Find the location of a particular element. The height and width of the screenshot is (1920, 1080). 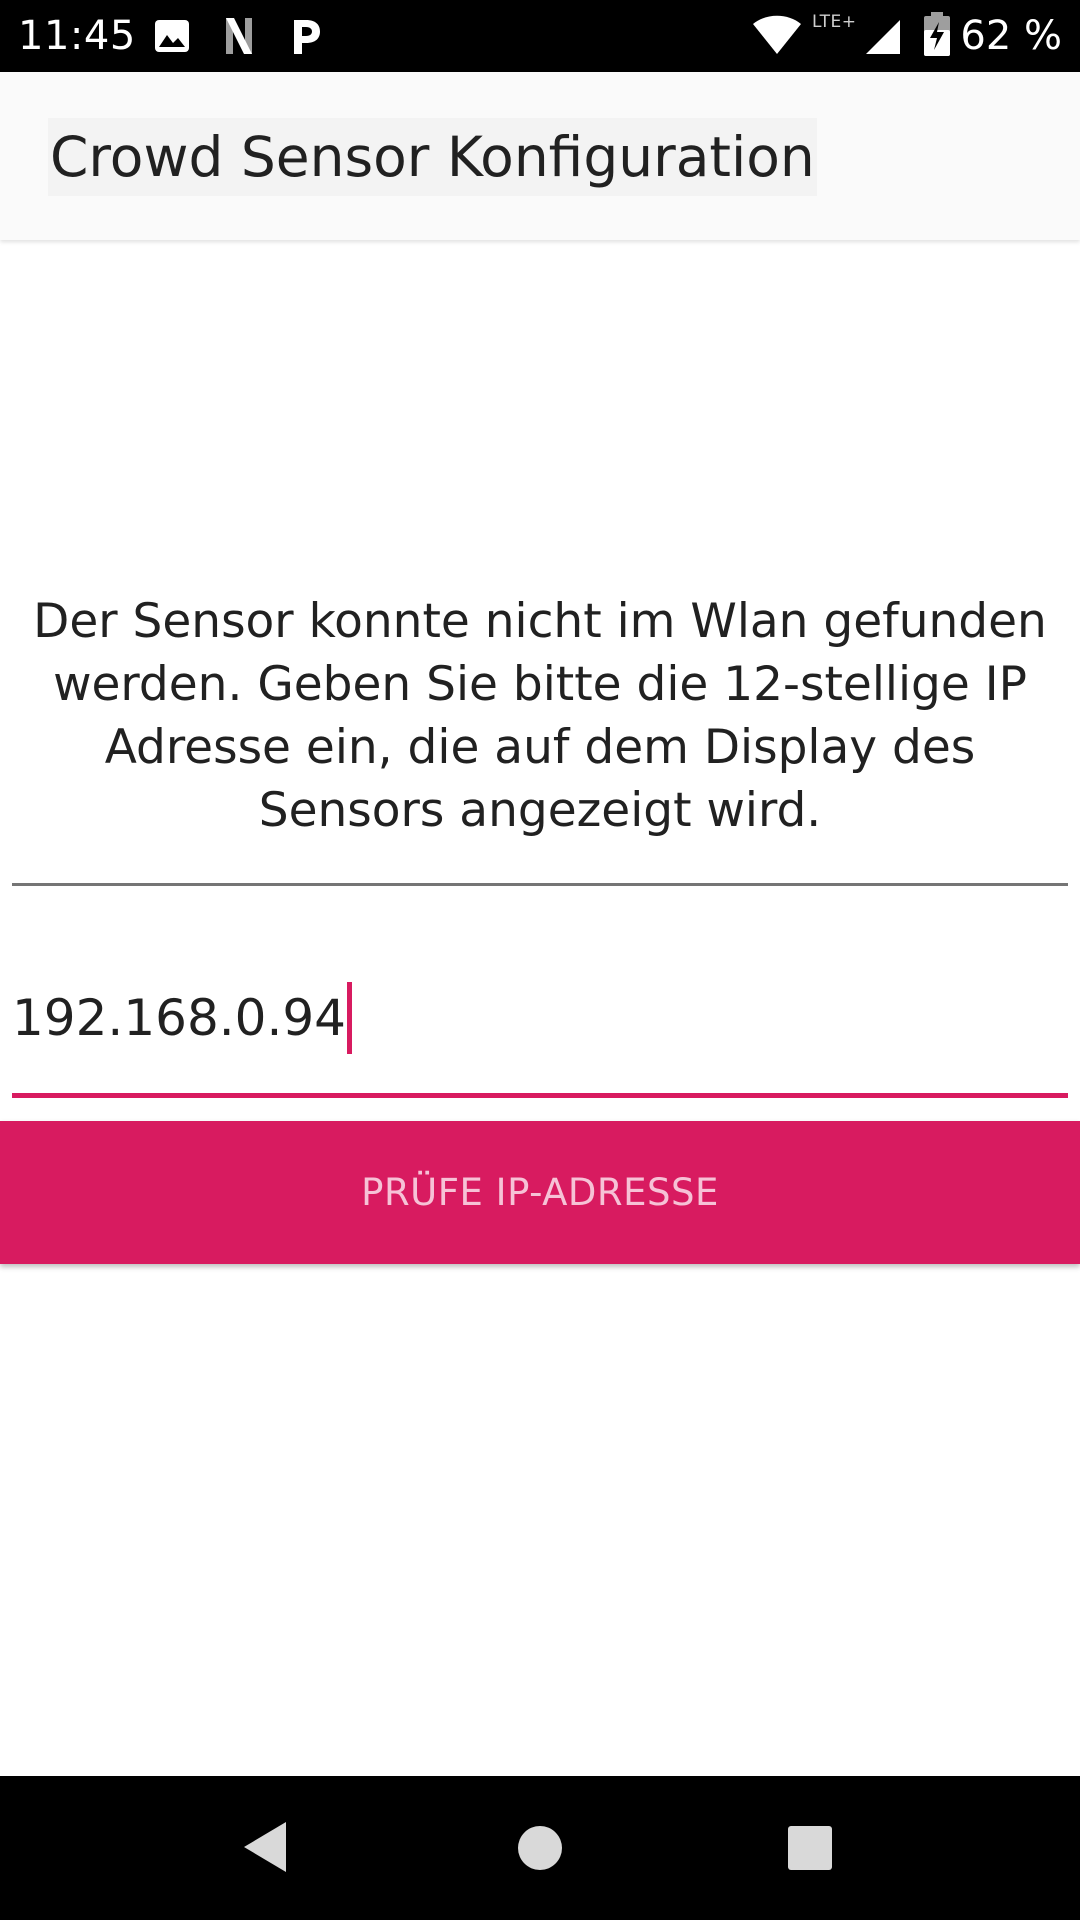

network-type-label: LTE+ is located at coordinates (834, 22).